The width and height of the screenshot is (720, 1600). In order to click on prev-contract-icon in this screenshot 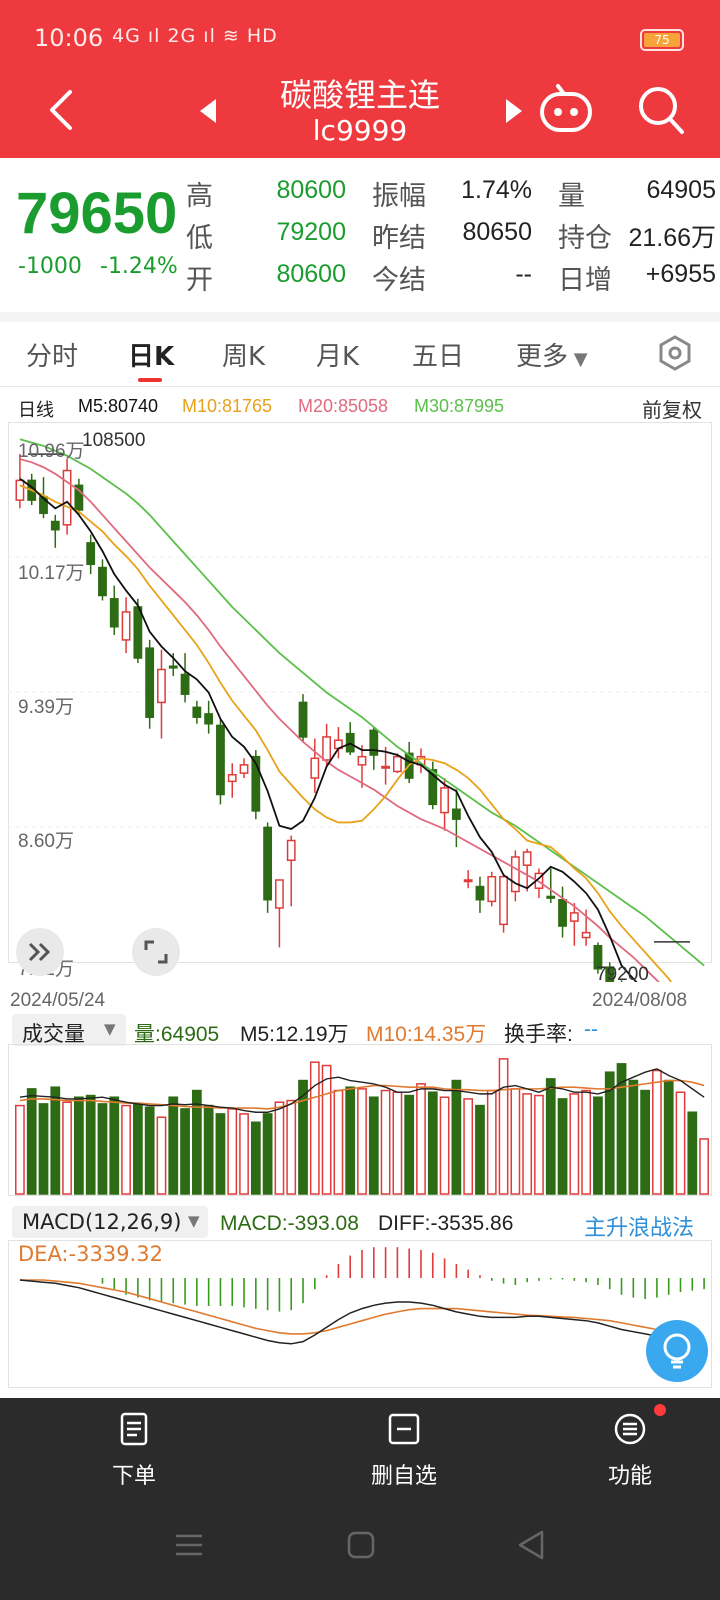, I will do `click(209, 111)`.